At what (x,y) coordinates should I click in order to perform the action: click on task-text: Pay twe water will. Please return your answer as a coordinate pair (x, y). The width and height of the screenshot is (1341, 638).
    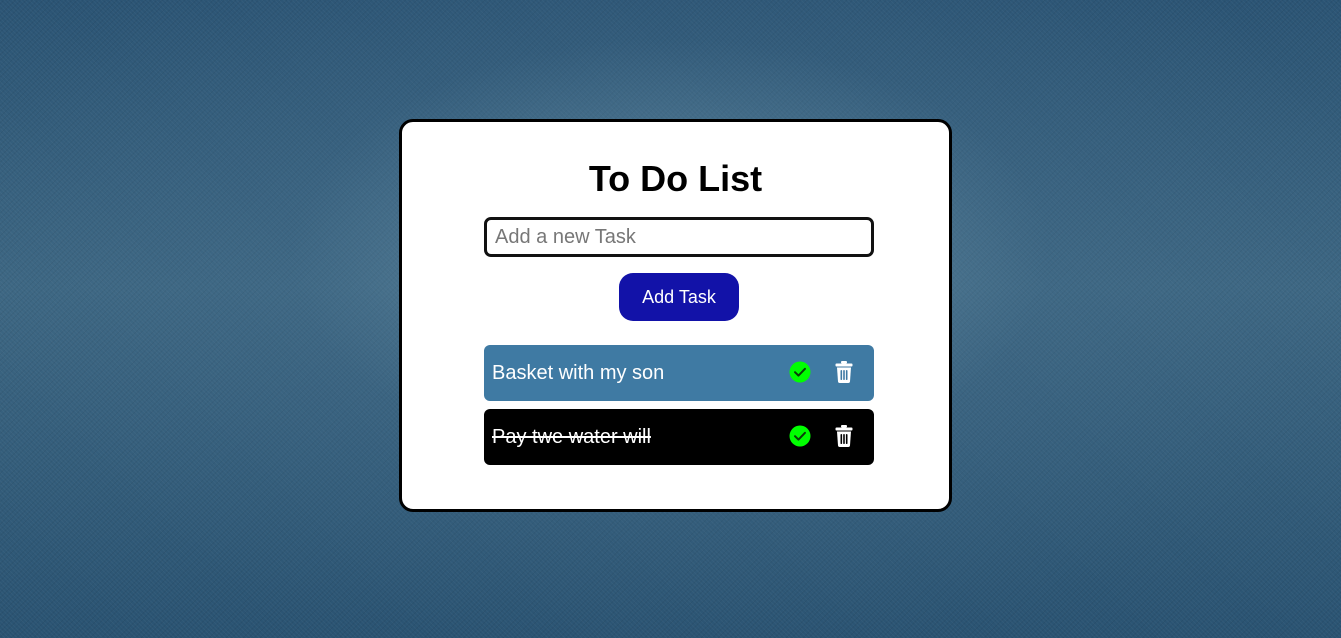
    Looking at the image, I should click on (571, 437).